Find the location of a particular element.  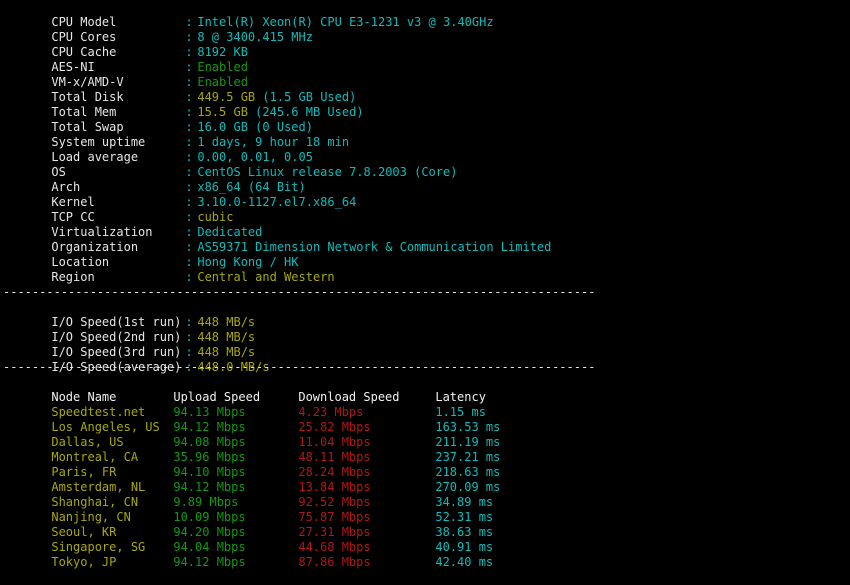

cell-node-name: Dallas, US is located at coordinates (87, 442).